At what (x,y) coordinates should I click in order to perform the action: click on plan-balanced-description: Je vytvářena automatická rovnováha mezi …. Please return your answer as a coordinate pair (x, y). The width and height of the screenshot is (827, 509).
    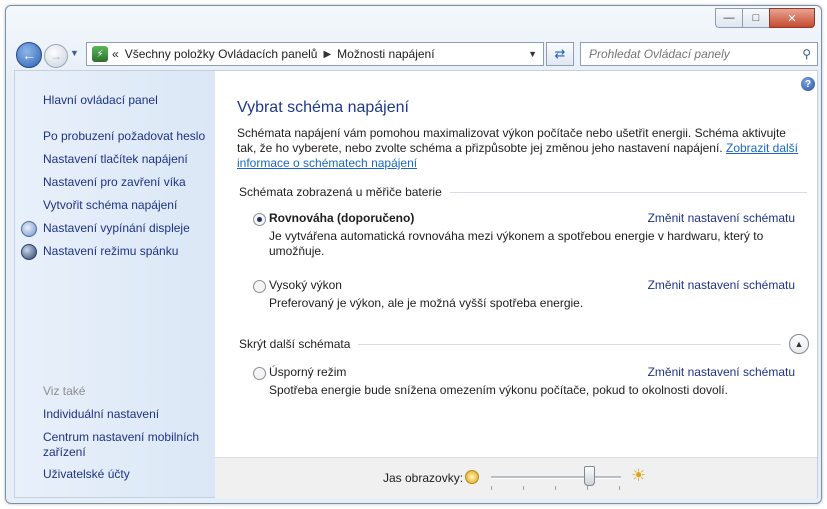
    Looking at the image, I should click on (516, 243).